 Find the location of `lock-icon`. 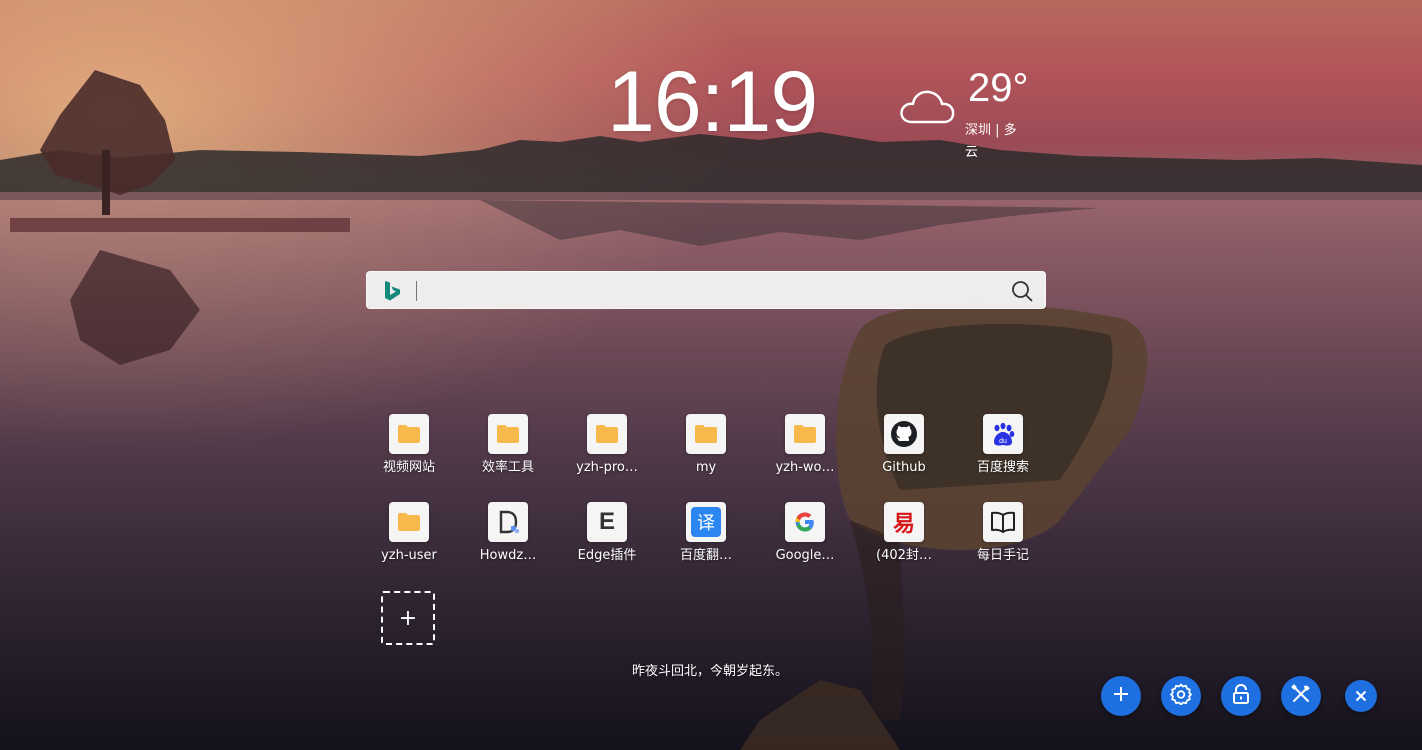

lock-icon is located at coordinates (1241, 696).